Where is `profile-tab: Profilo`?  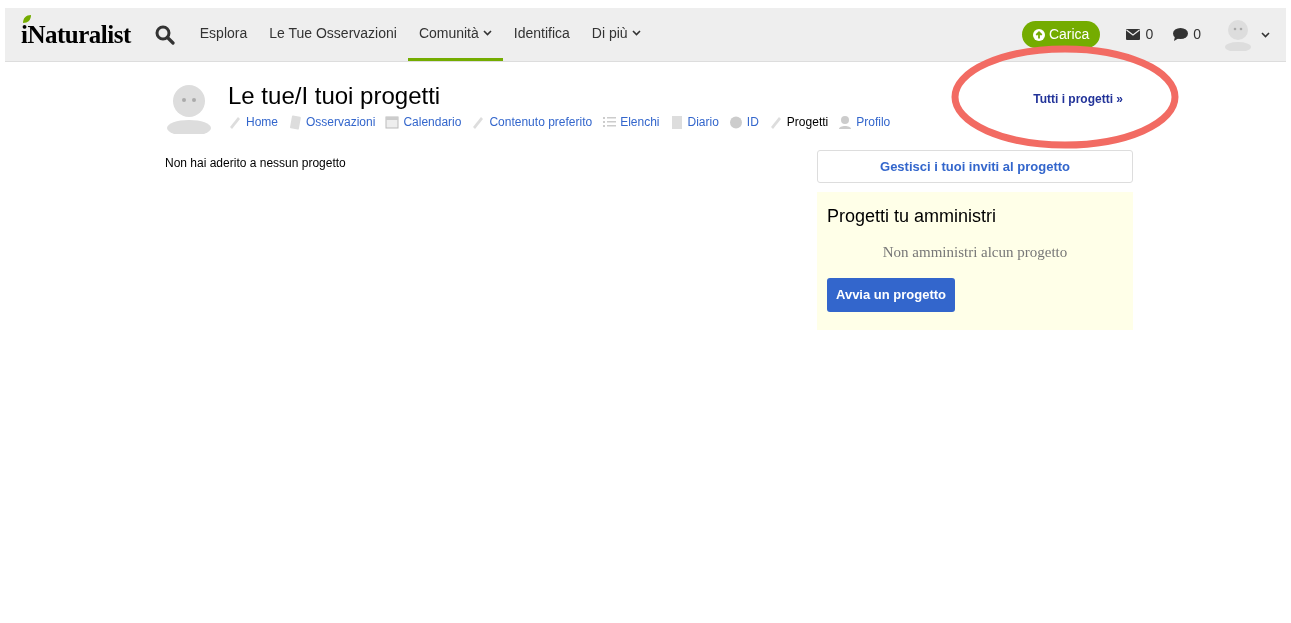 profile-tab: Profilo is located at coordinates (864, 122).